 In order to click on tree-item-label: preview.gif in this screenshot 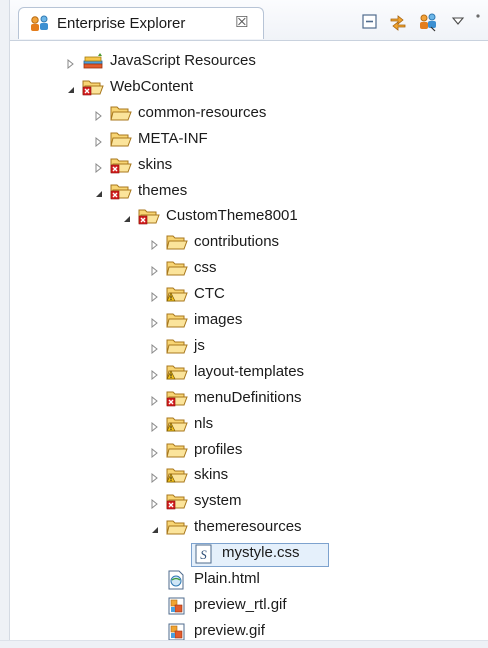, I will do `click(229, 630)`.